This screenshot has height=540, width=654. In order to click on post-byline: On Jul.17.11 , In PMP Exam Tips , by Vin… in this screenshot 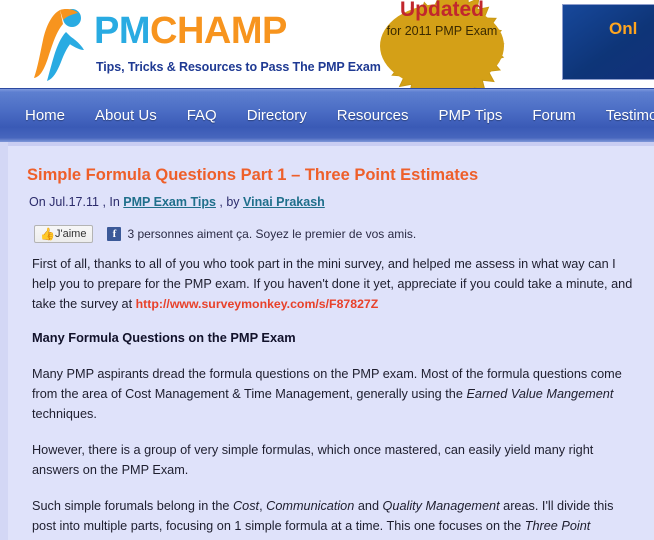, I will do `click(177, 202)`.